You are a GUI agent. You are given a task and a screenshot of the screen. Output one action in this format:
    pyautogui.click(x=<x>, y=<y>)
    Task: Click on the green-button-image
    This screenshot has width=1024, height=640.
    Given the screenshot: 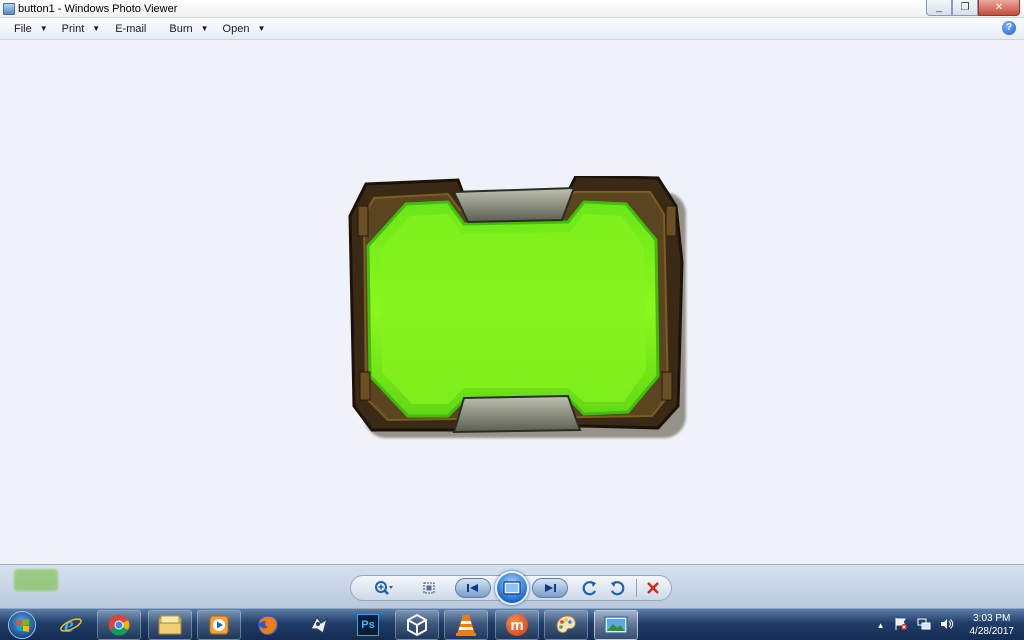 What is the action you would take?
    pyautogui.click(x=517, y=306)
    